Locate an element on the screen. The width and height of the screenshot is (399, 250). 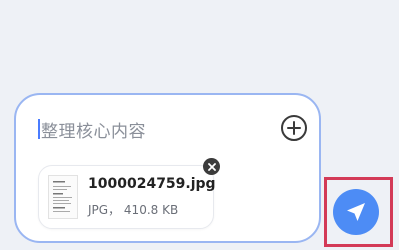
remove-attachment-button is located at coordinates (211, 166).